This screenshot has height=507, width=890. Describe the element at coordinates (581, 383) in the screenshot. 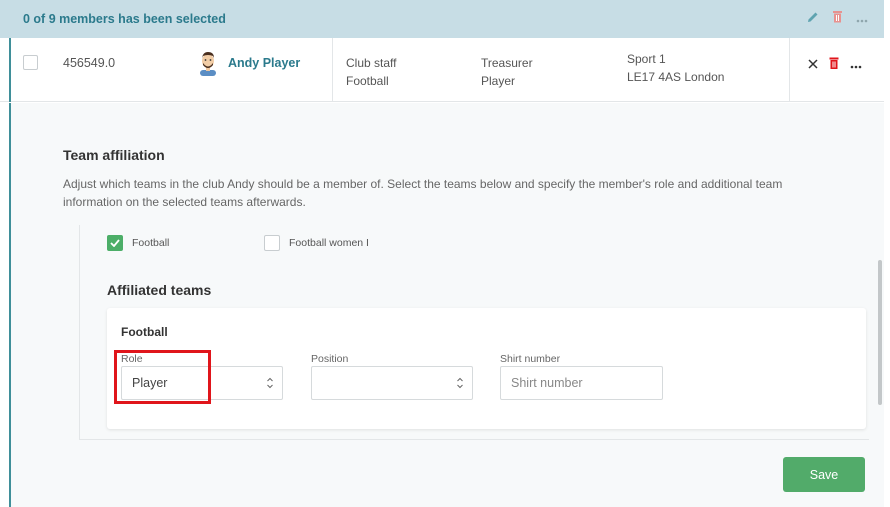

I see `shirt-number-input` at that location.